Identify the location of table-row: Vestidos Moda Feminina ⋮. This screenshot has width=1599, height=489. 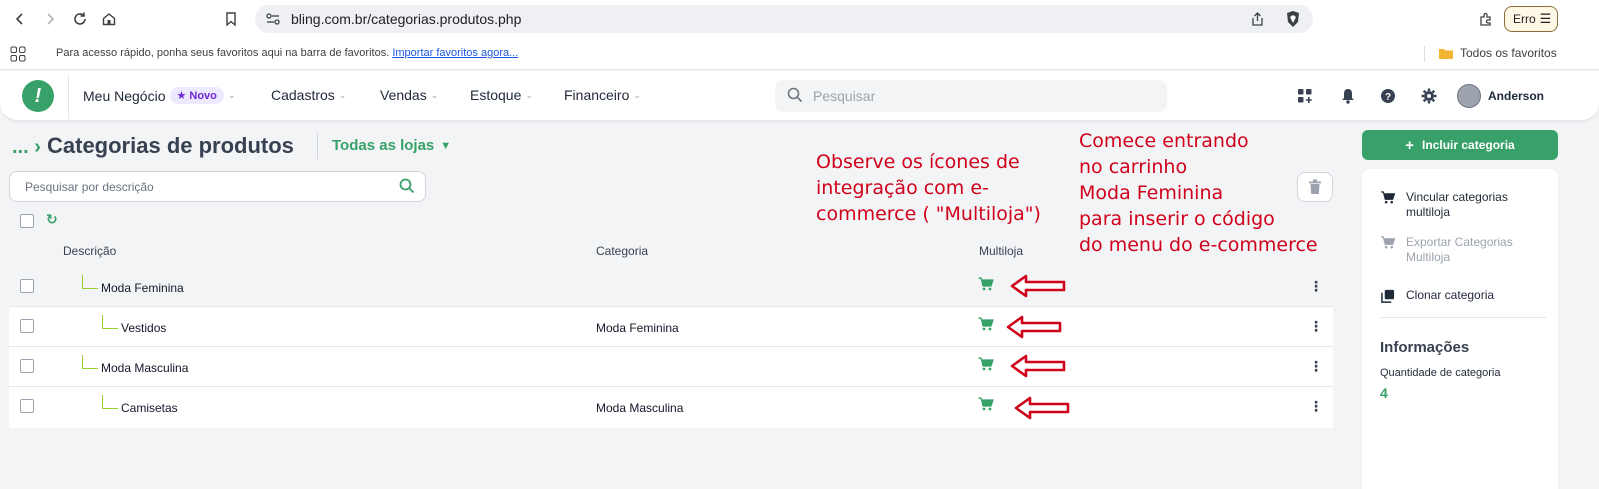
(671, 327).